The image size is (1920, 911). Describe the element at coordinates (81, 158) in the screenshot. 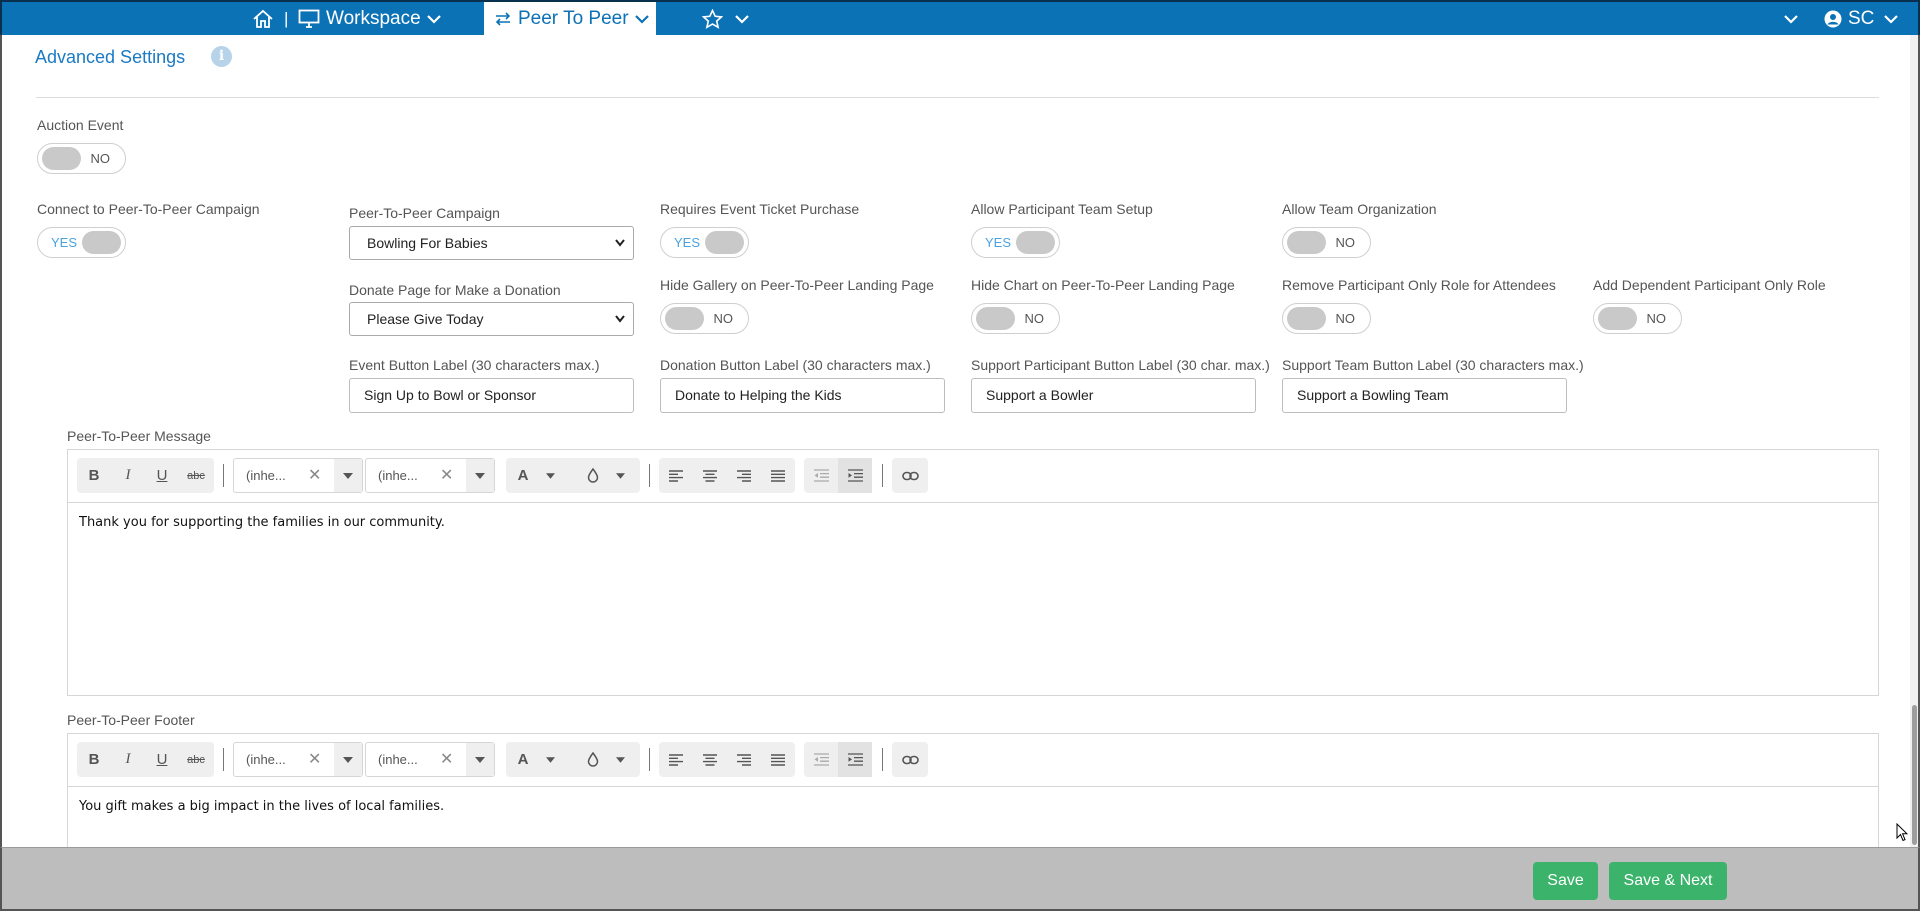

I see `auction-event-toggle: NO` at that location.